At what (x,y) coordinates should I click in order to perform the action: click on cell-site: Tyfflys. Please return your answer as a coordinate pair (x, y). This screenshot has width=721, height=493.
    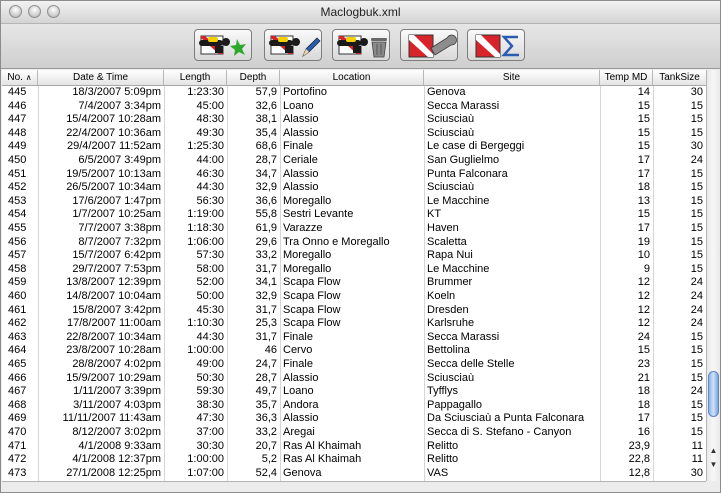
    Looking at the image, I should click on (442, 391).